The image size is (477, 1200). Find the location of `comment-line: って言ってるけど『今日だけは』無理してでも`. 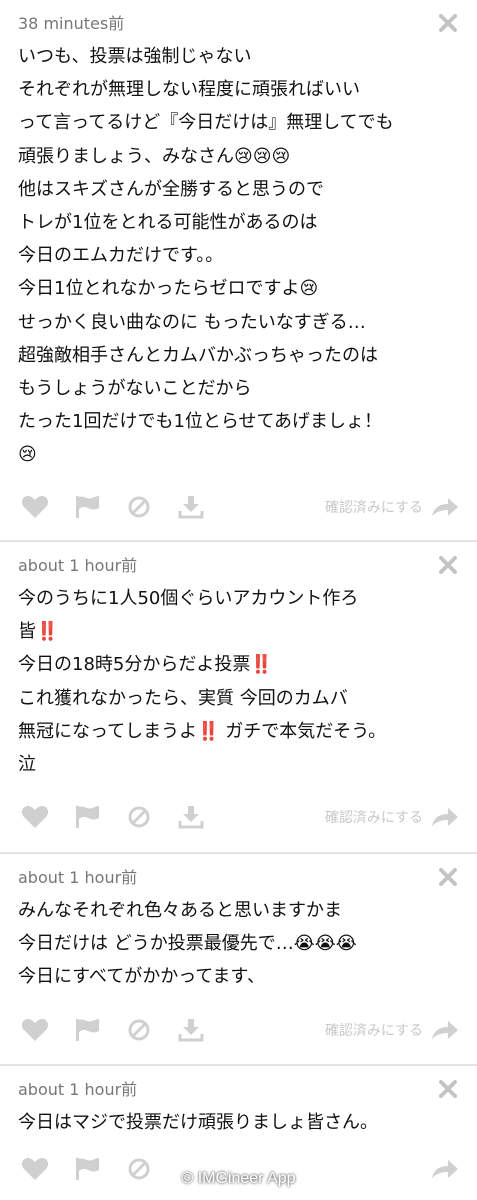

comment-line: って言ってるけど『今日だけは』無理してでも is located at coordinates (206, 123).